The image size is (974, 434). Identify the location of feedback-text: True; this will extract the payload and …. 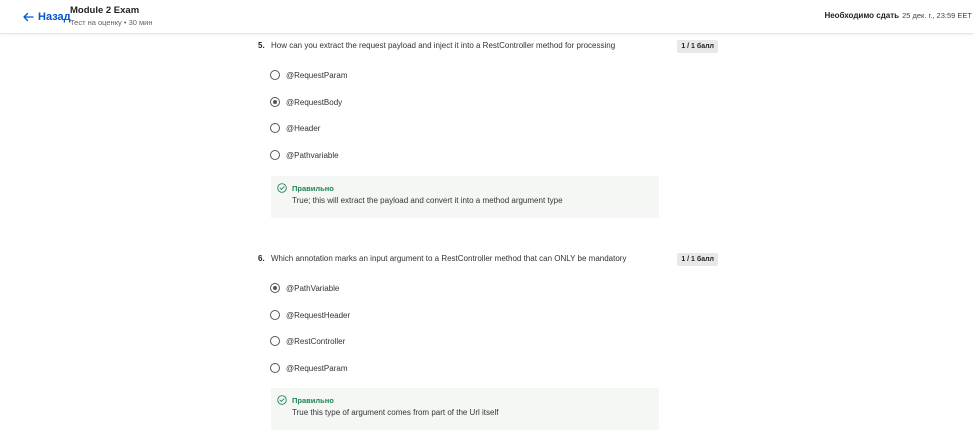
(427, 200).